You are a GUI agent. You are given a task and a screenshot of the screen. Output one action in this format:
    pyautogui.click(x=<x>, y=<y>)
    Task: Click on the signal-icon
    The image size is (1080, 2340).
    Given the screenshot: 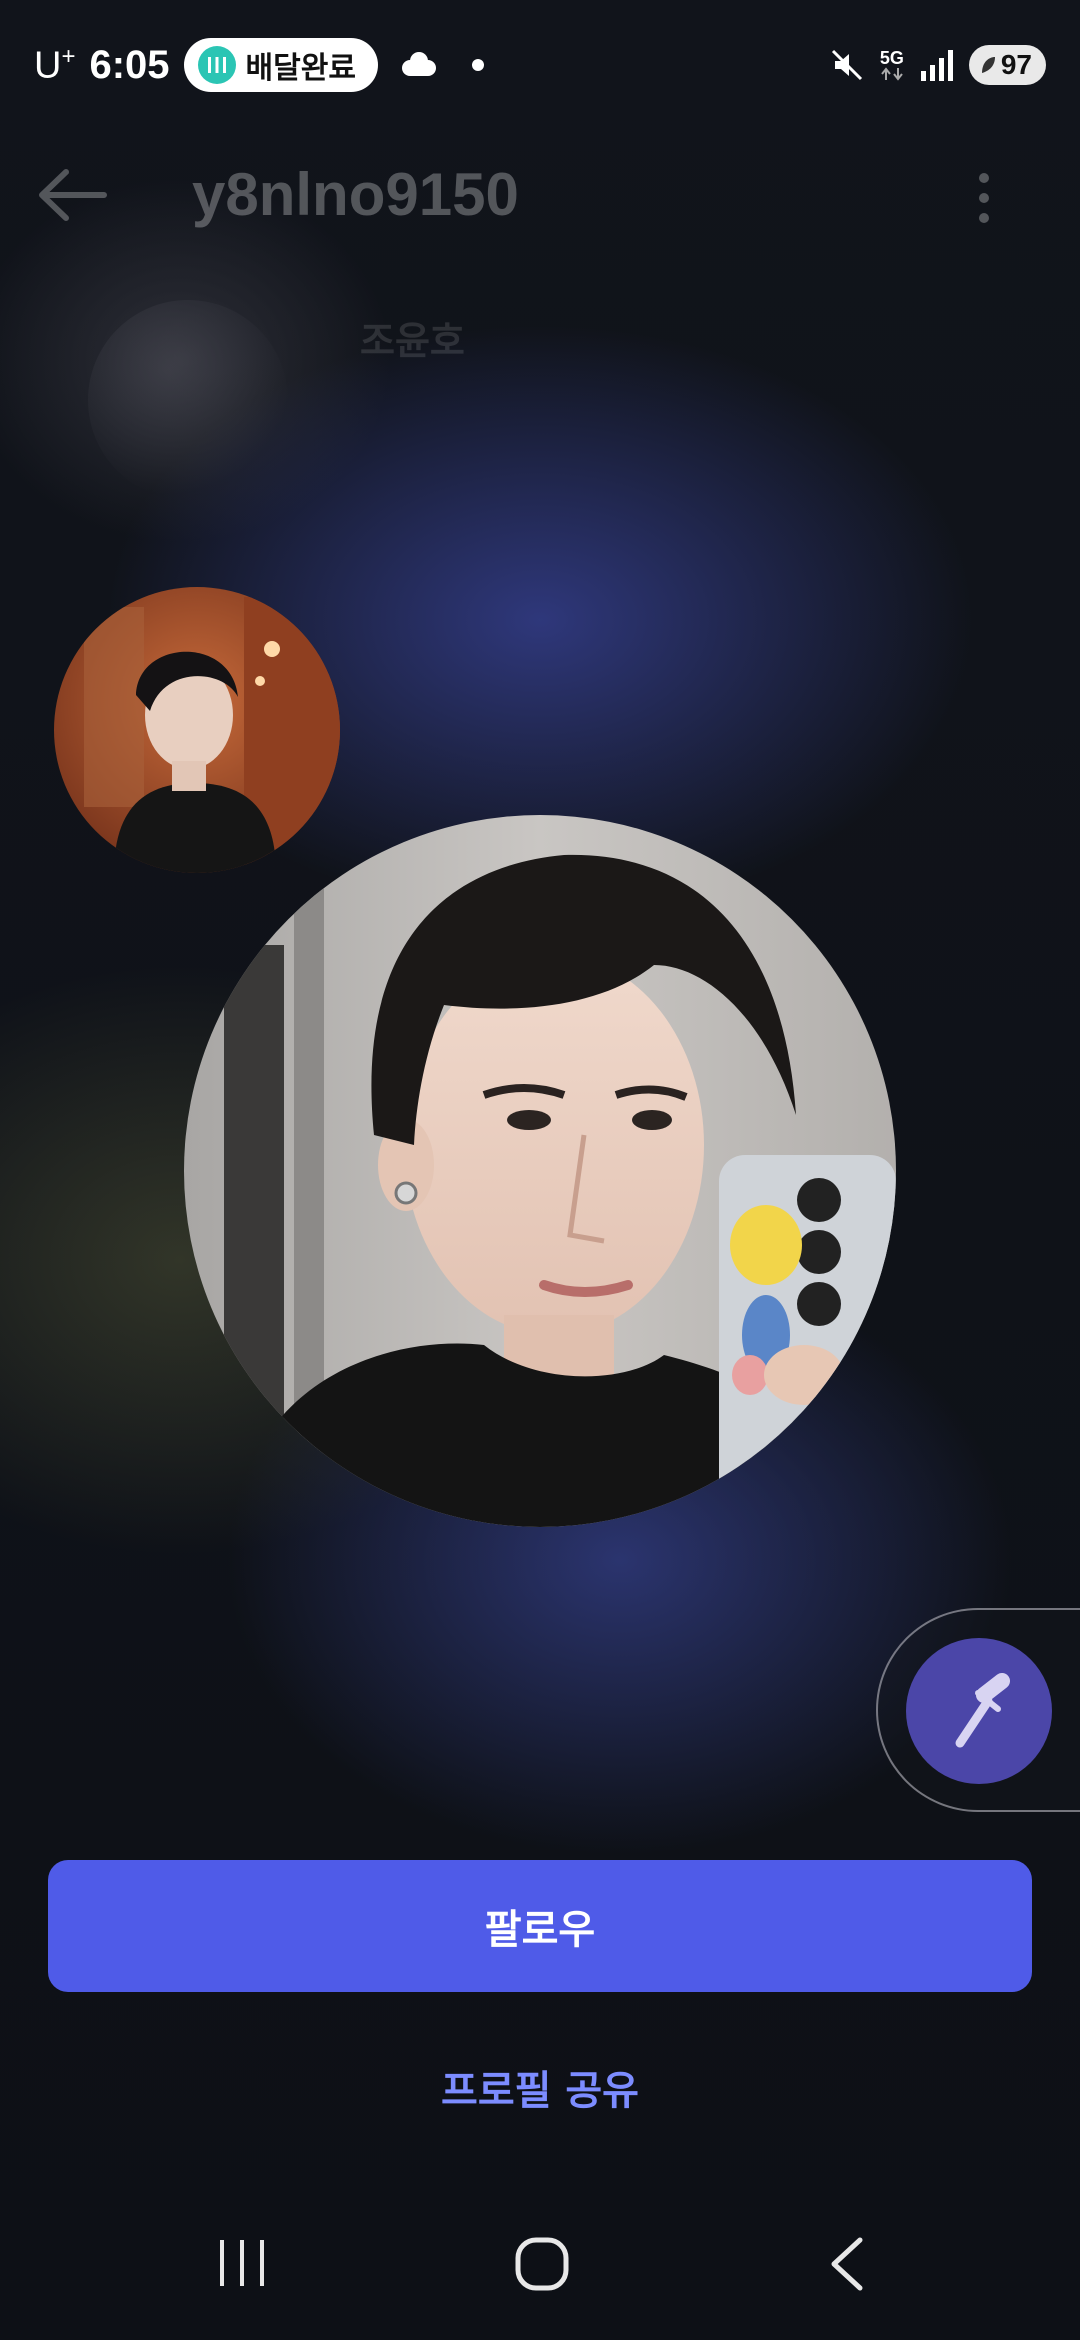 What is the action you would take?
    pyautogui.click(x=936, y=65)
    